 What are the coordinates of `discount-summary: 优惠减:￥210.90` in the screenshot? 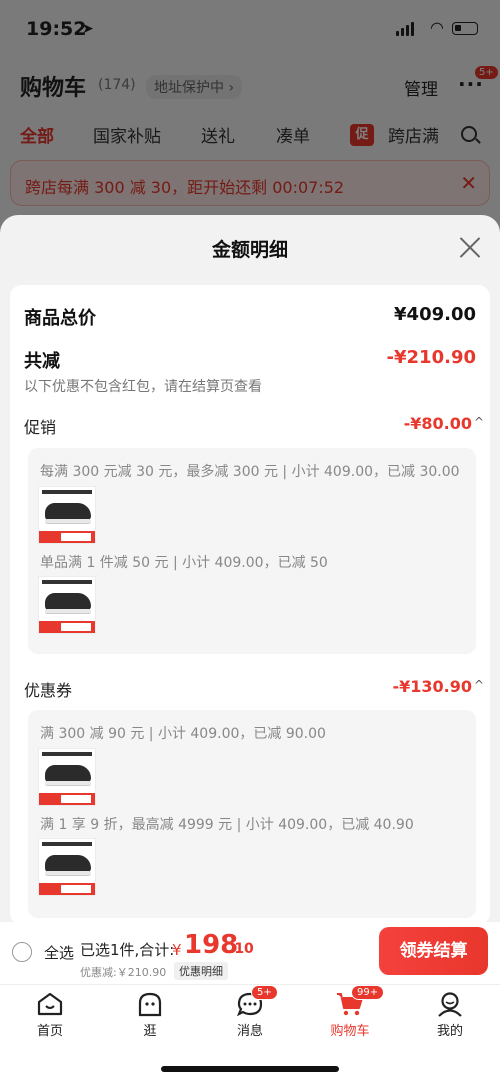 It's located at (123, 972).